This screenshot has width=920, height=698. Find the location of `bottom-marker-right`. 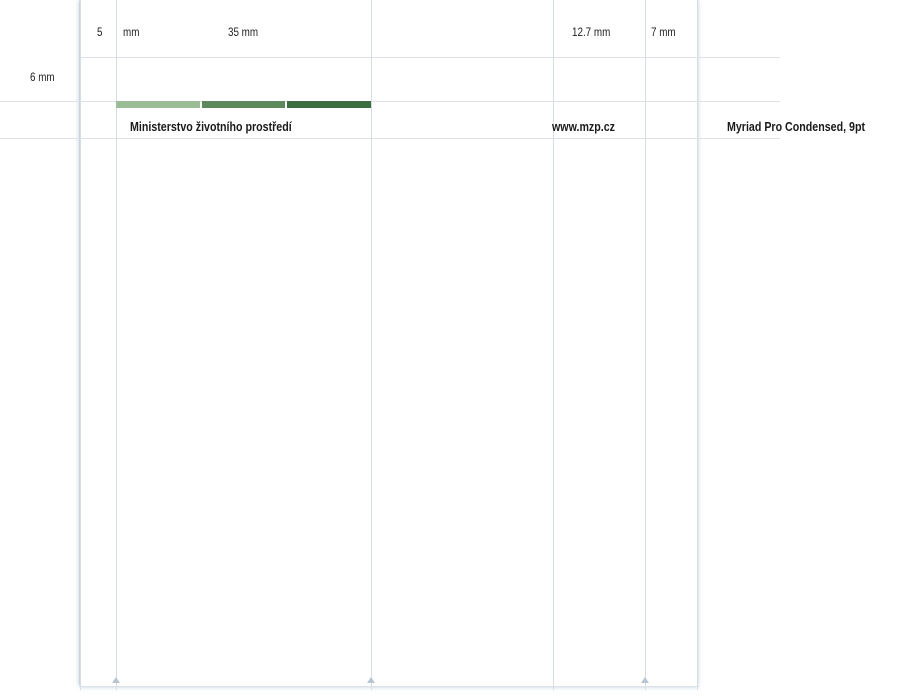

bottom-marker-right is located at coordinates (645, 680).